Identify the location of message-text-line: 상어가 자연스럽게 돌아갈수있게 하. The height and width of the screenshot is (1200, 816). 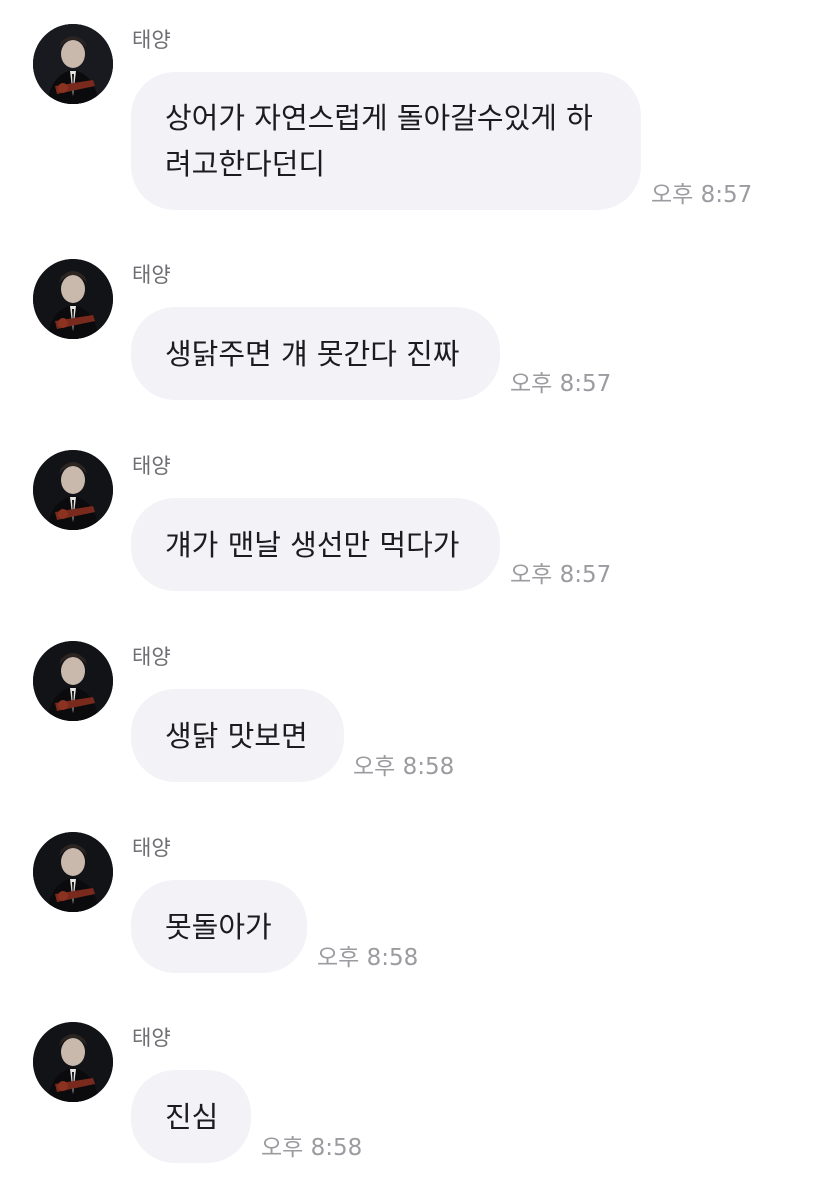
(379, 118).